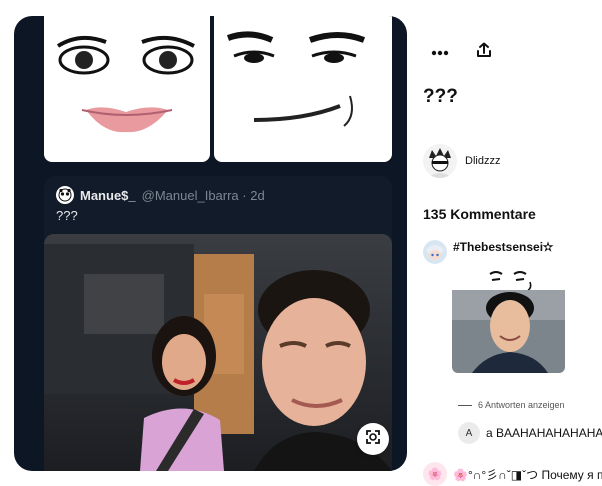  What do you see at coordinates (461, 161) in the screenshot?
I see `creator-profile: Dlidzzz` at bounding box center [461, 161].